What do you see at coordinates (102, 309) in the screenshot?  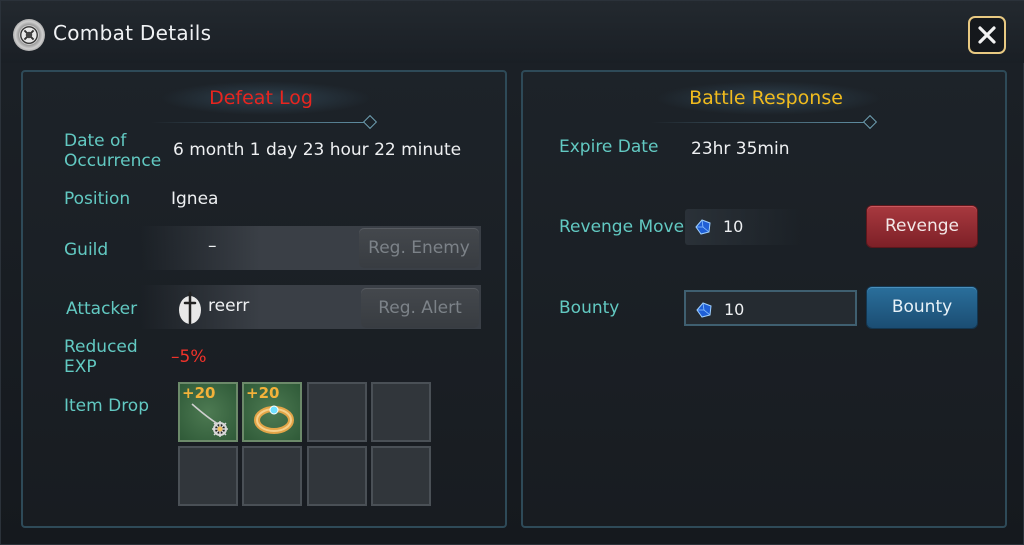 I see `attacker-label: Attacker` at bounding box center [102, 309].